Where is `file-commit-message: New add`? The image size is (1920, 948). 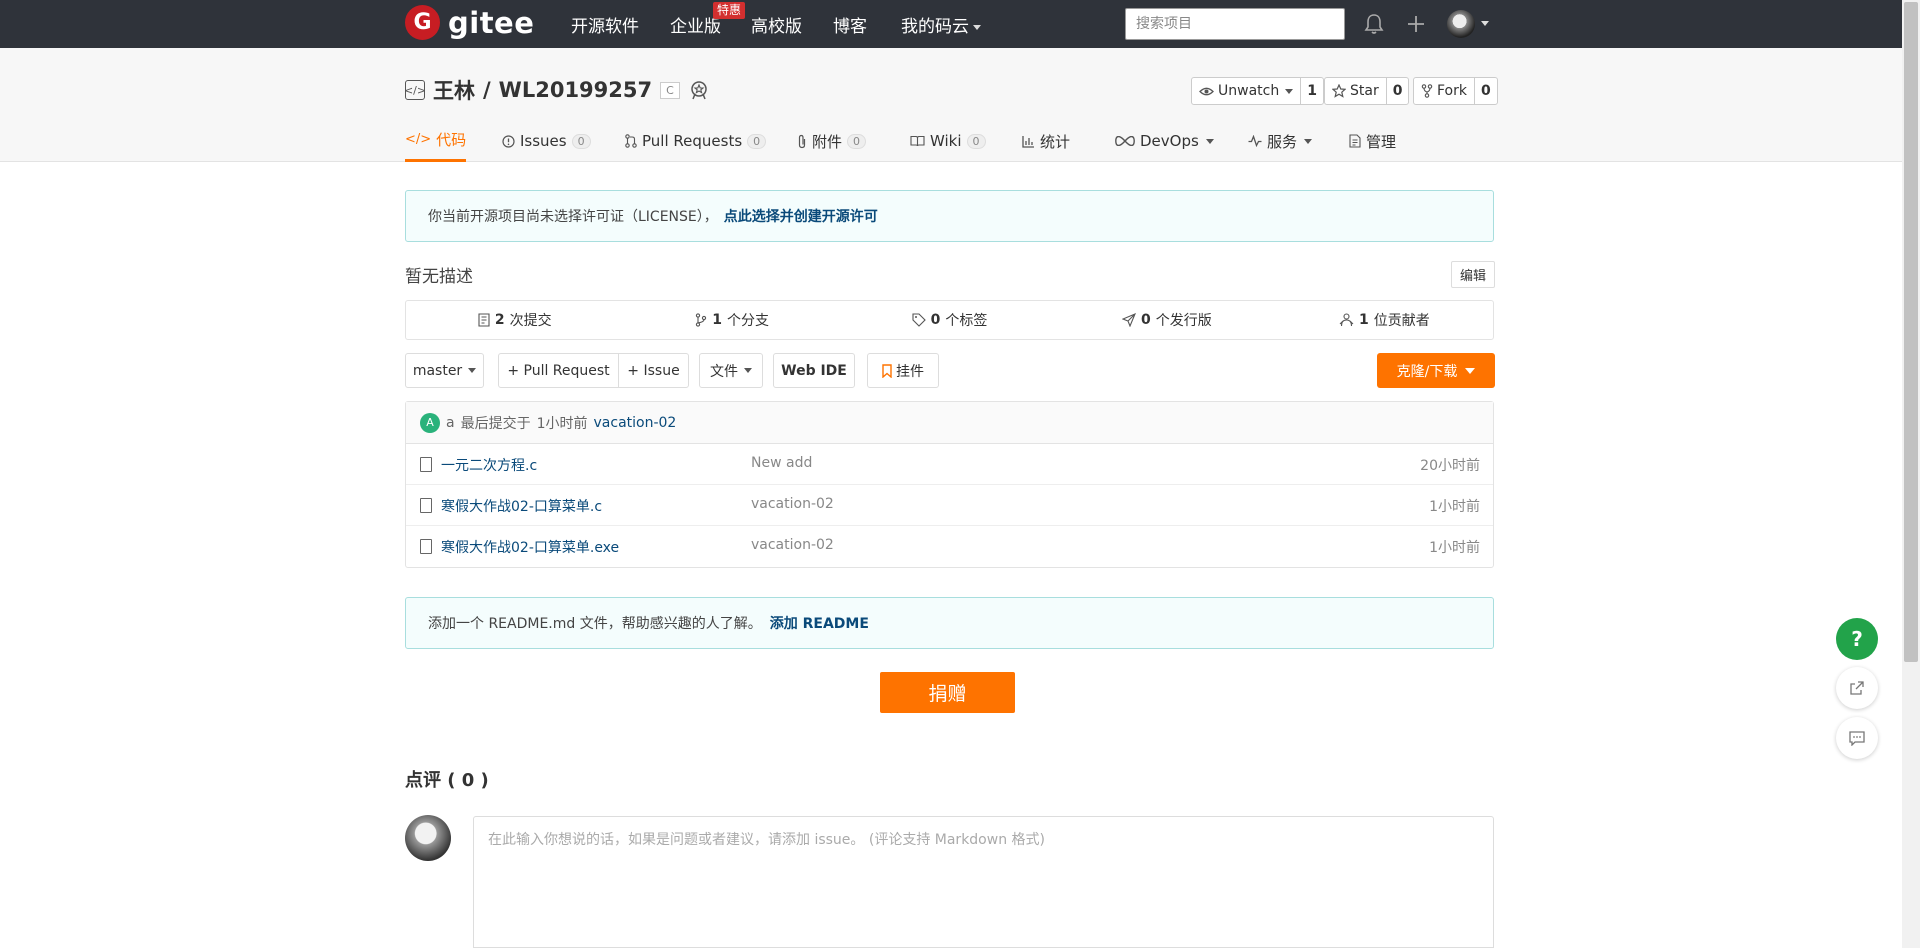
file-commit-message: New add is located at coordinates (781, 463).